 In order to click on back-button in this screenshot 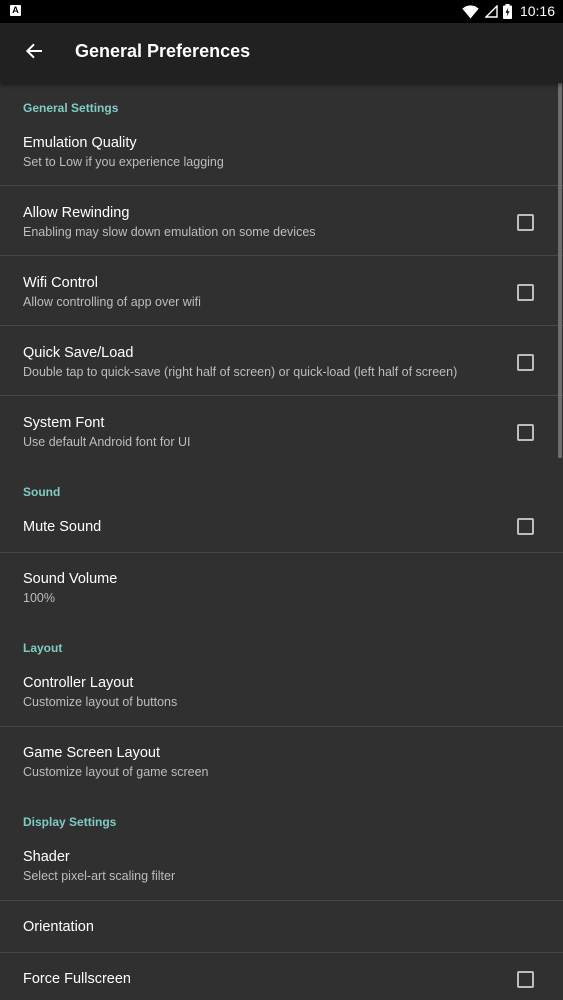, I will do `click(34, 53)`.